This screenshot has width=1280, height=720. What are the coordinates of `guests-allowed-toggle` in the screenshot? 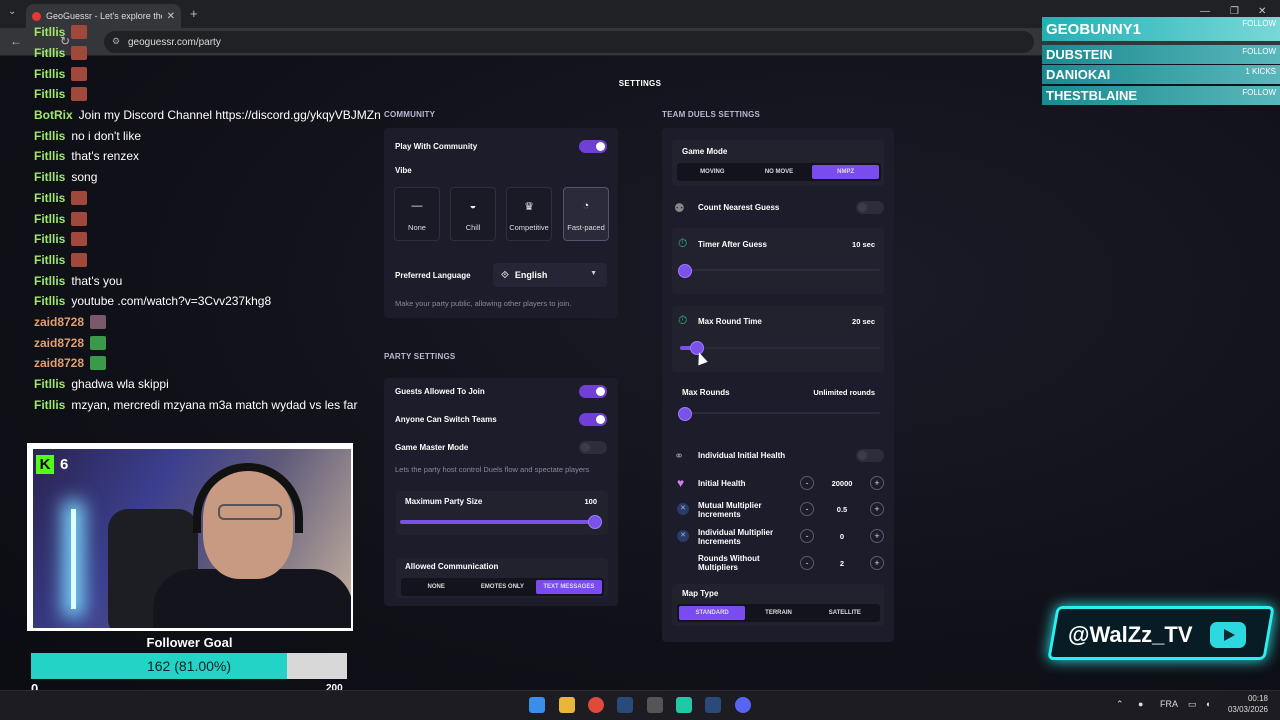 It's located at (593, 391).